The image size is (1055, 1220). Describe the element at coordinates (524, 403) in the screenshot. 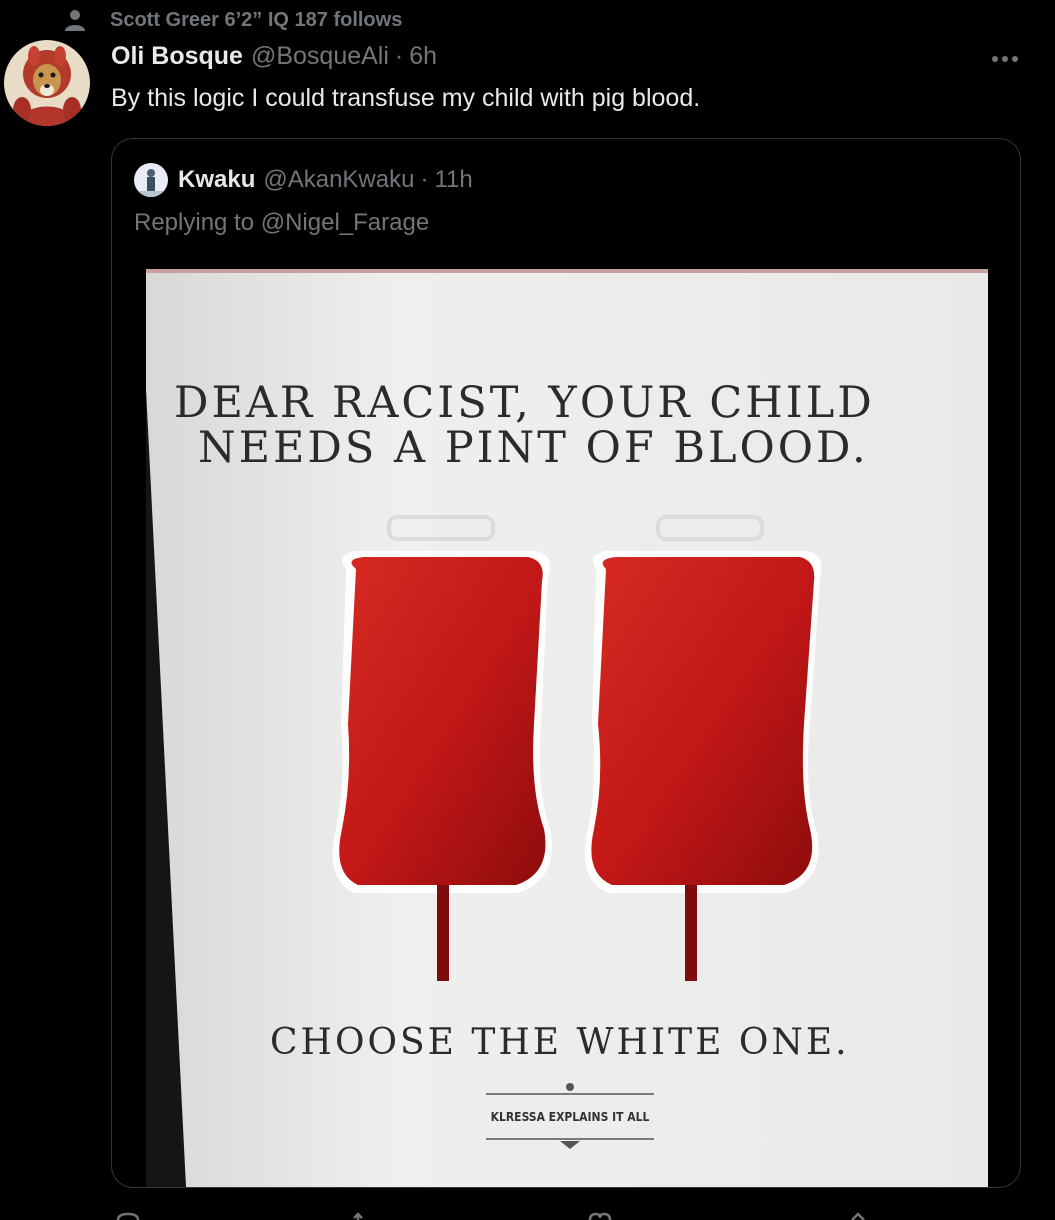

I see `poster-headline-line1: DEAR RACIST, YOUR CHILD` at that location.